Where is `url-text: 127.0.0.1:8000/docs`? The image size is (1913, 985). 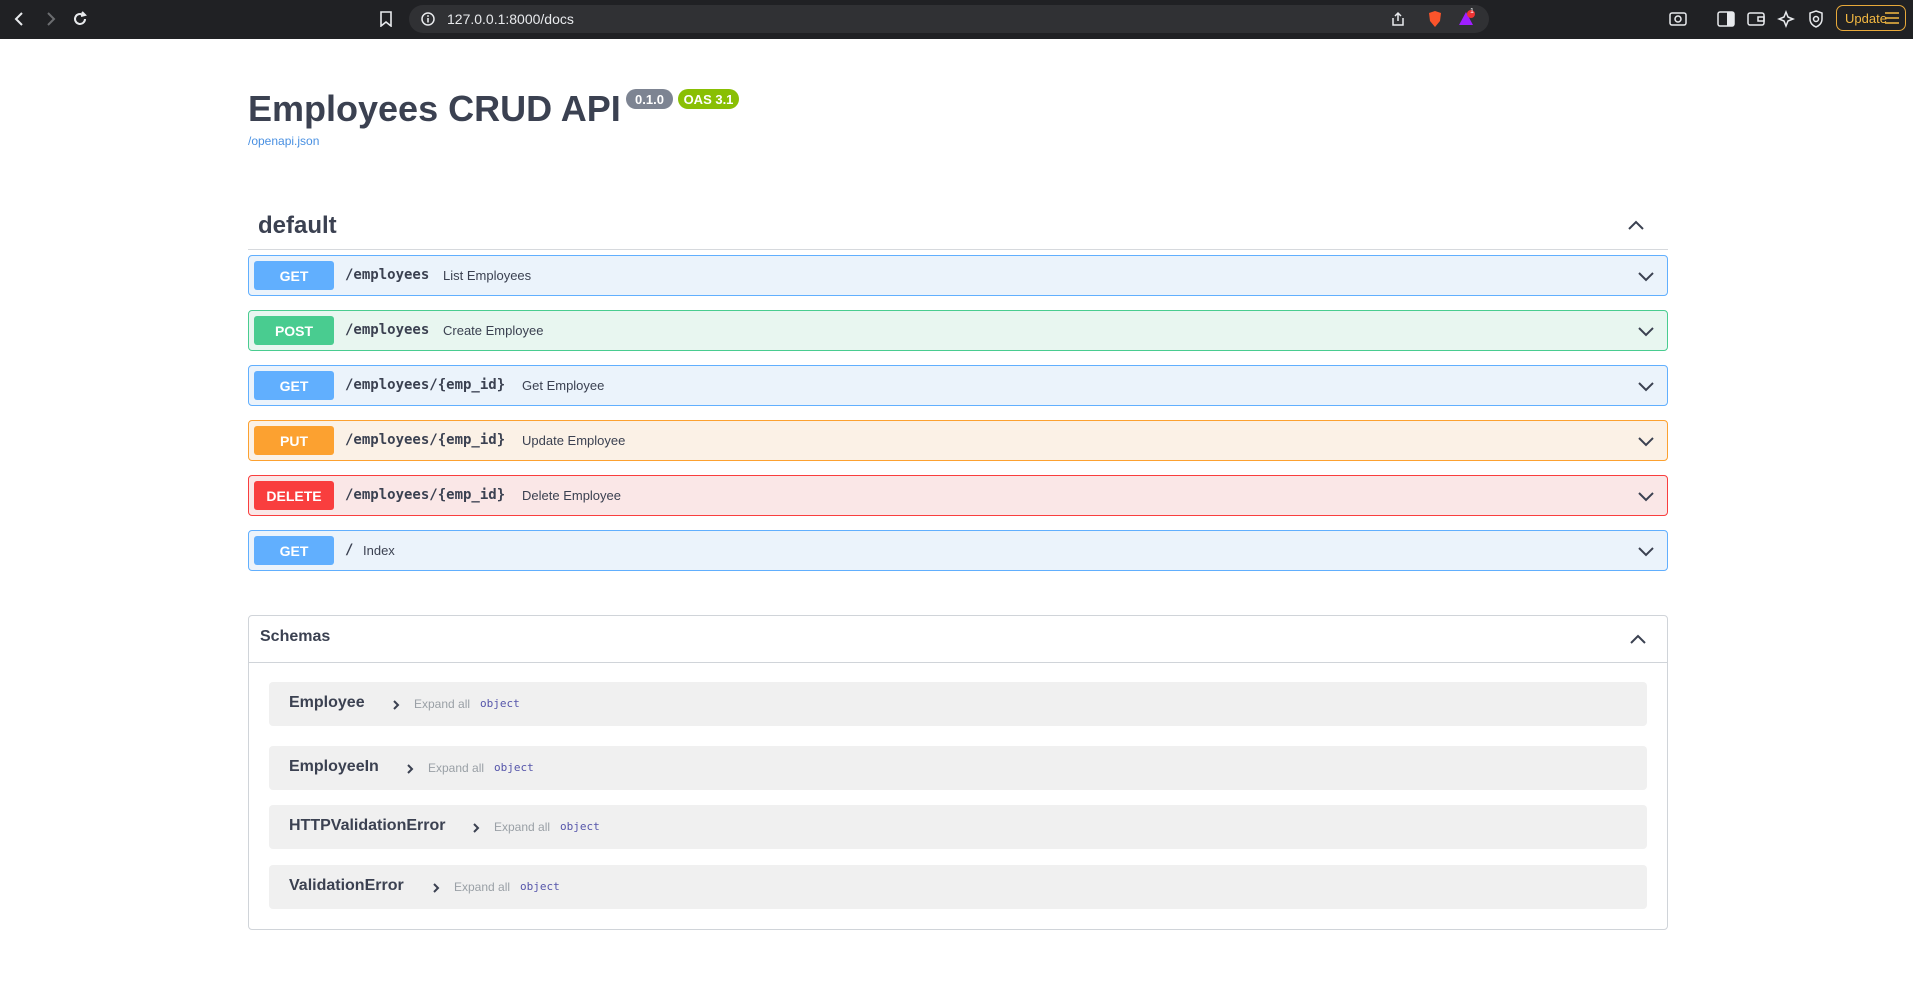
url-text: 127.0.0.1:8000/docs is located at coordinates (510, 19).